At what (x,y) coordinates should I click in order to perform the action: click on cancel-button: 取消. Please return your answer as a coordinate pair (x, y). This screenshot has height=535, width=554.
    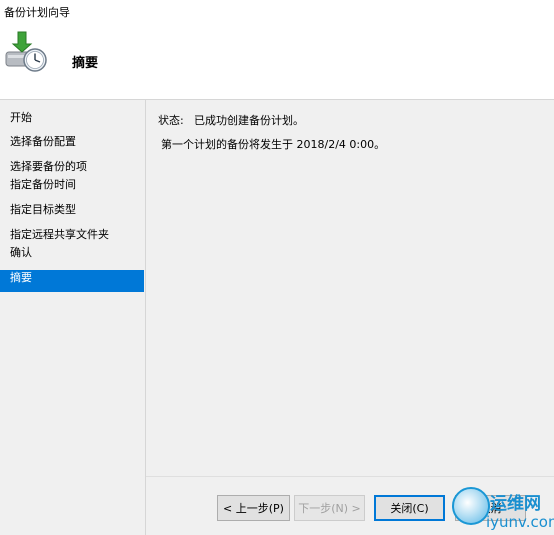
    Looking at the image, I should click on (490, 508).